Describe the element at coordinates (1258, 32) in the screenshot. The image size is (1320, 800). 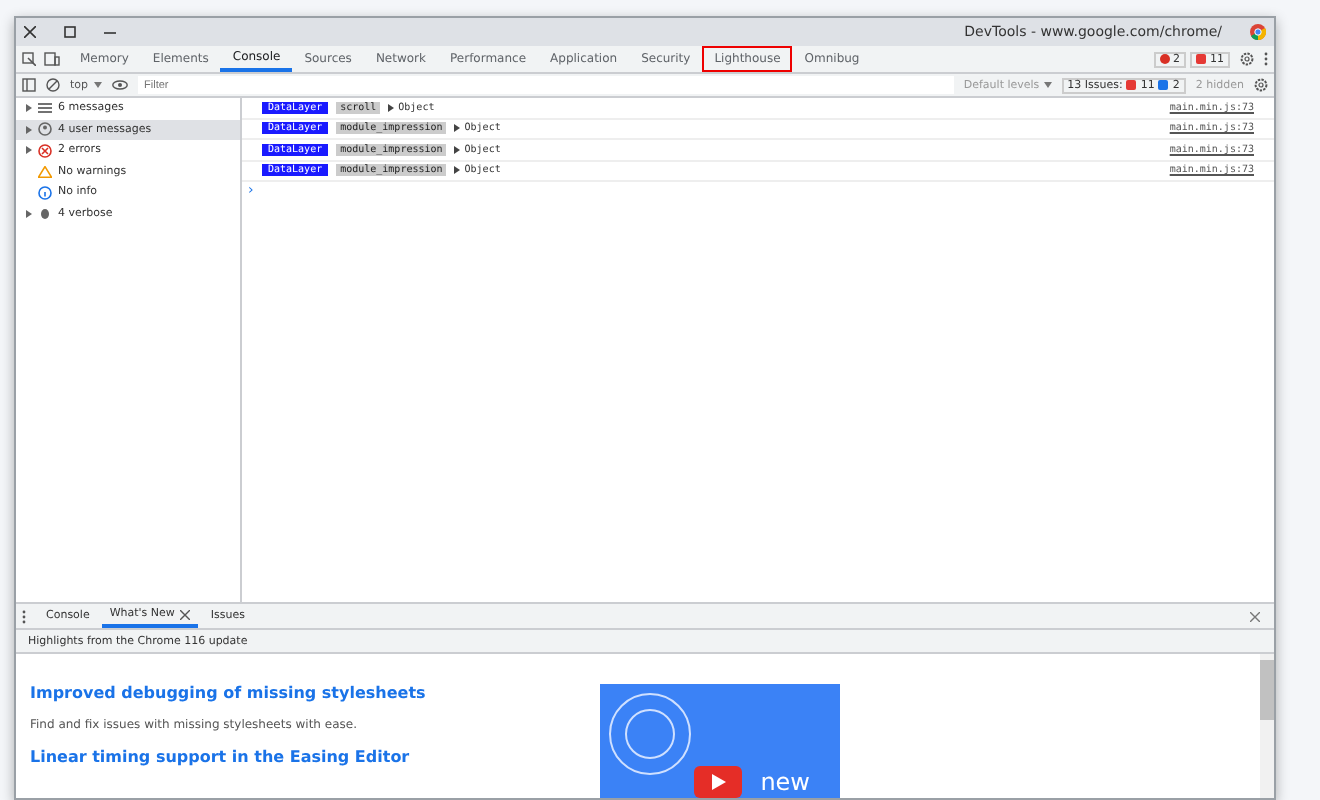
I see `browser-logo-icon` at that location.